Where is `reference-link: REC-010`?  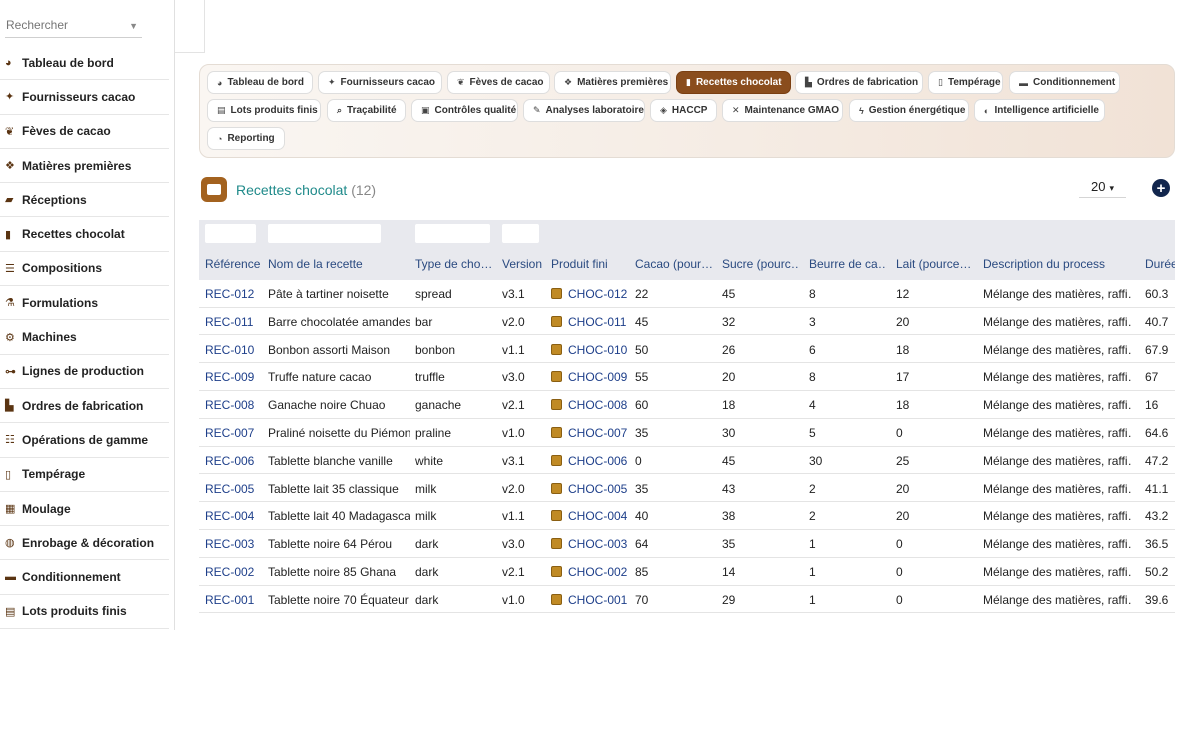 reference-link: REC-010 is located at coordinates (235, 350).